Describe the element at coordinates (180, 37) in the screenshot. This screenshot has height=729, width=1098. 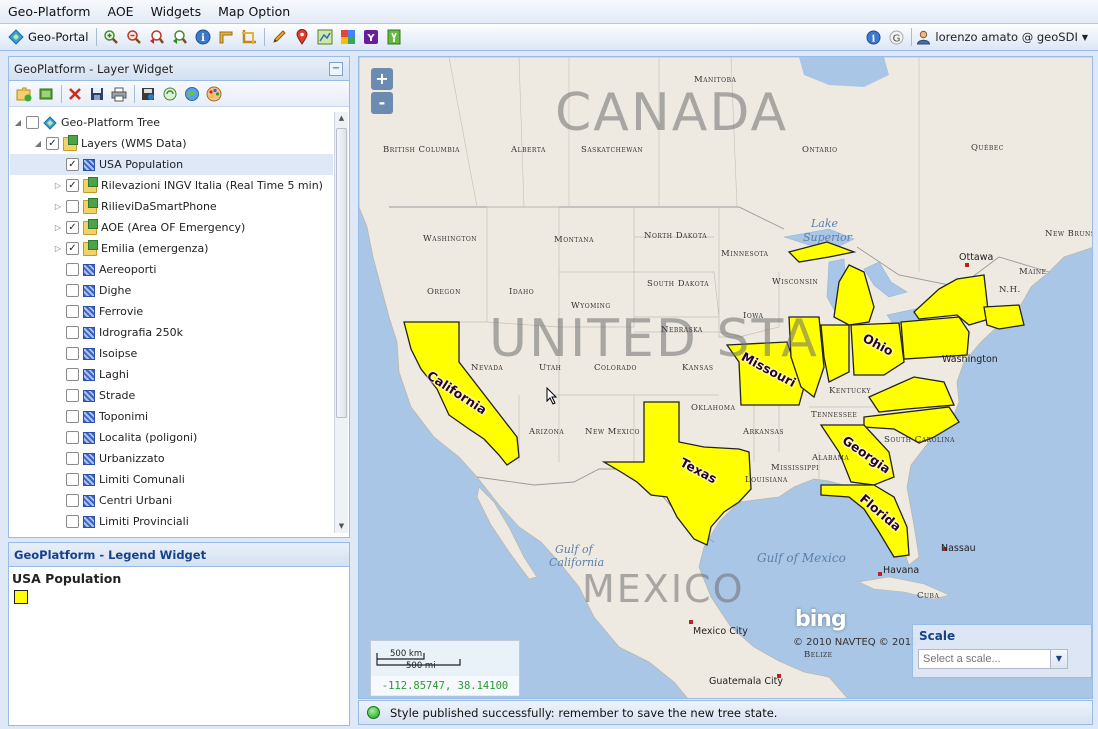
I see `zoom-next-button` at that location.